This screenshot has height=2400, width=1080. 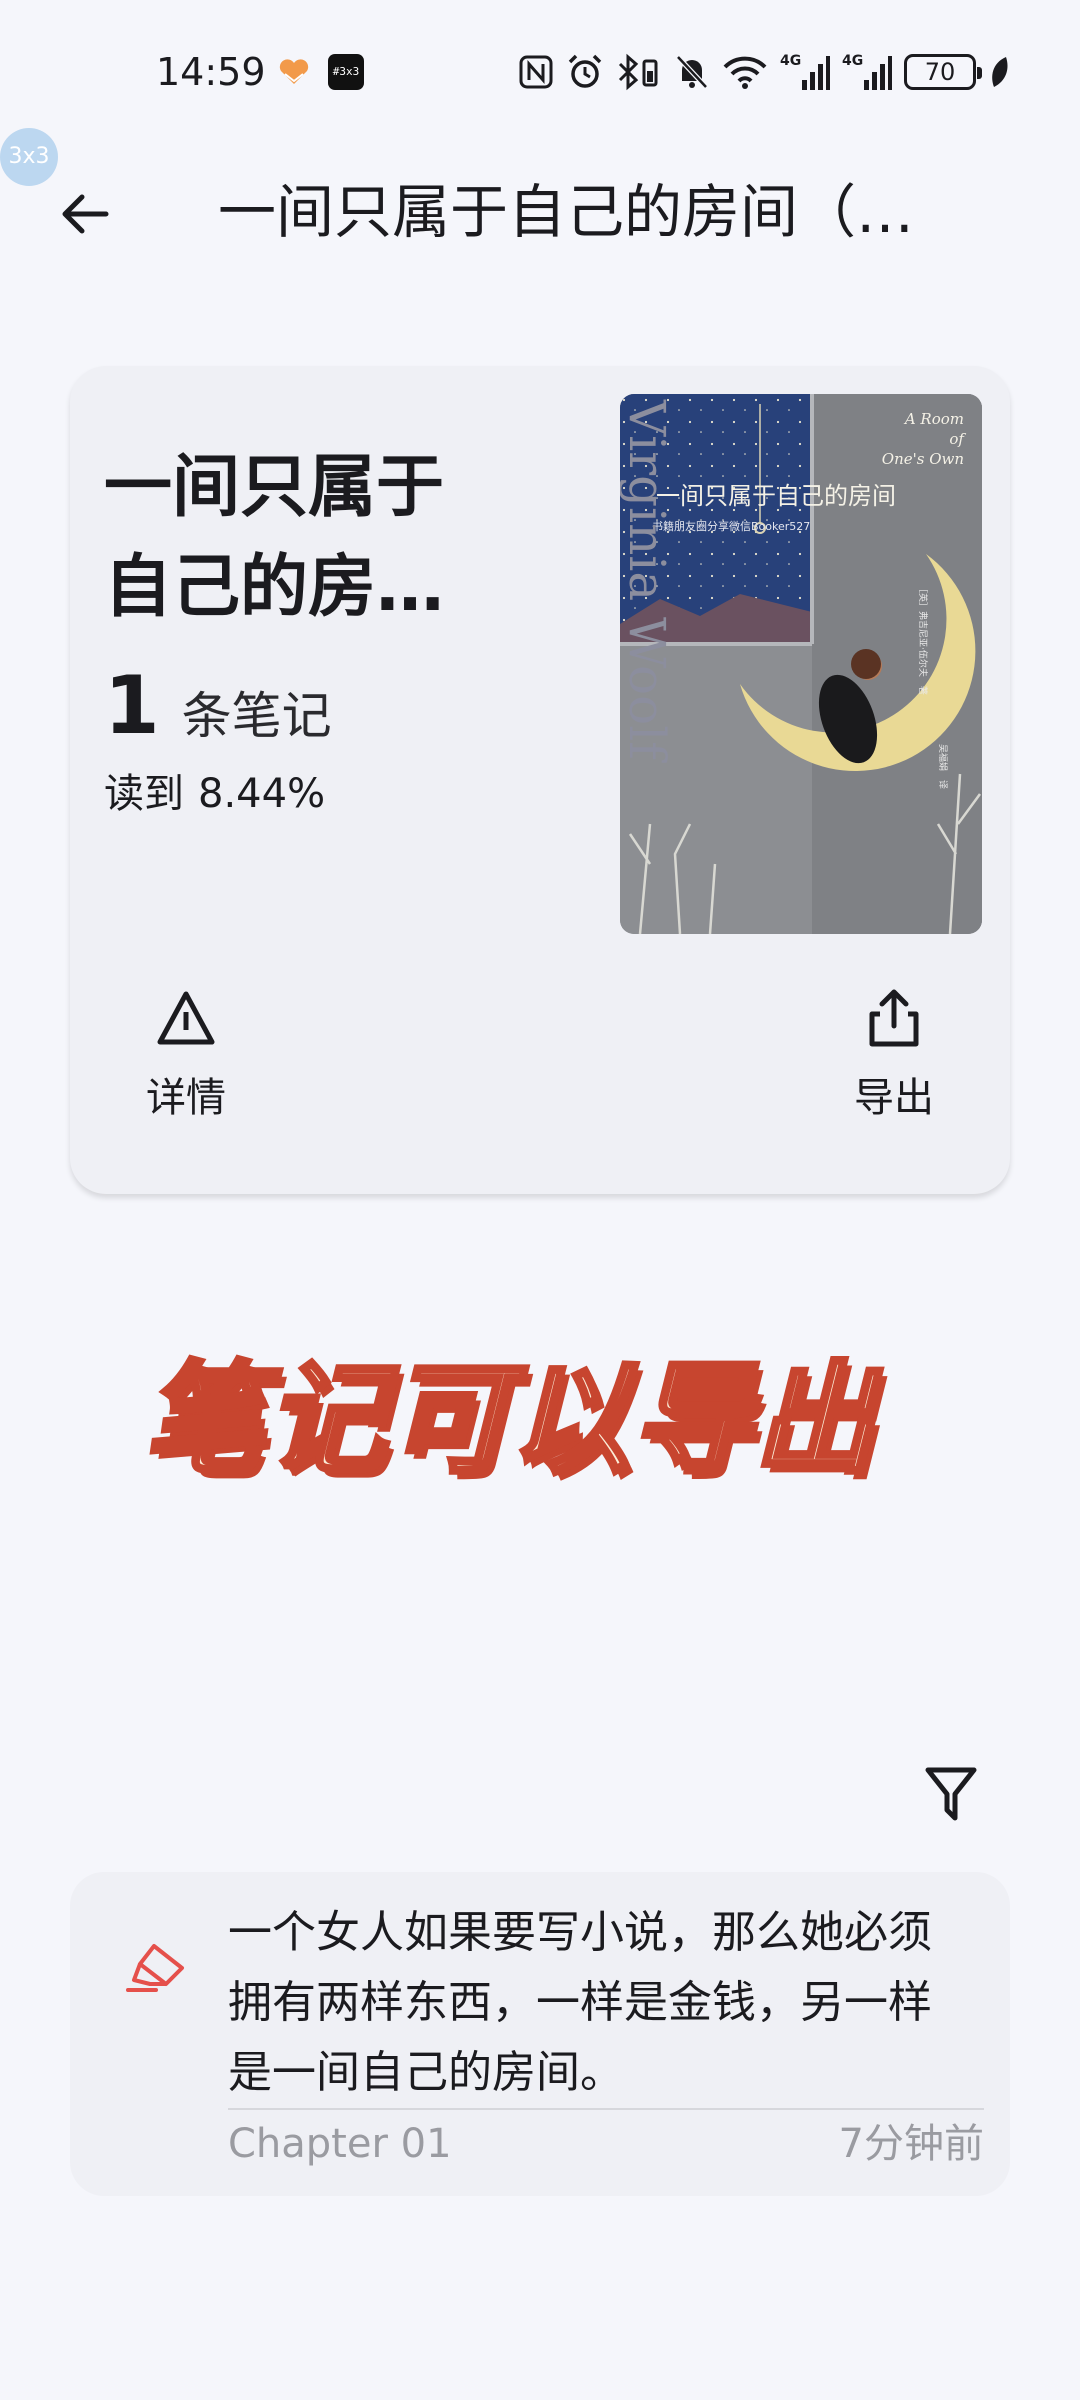 I want to click on note-count: 1 条笔记, so click(x=218, y=711).